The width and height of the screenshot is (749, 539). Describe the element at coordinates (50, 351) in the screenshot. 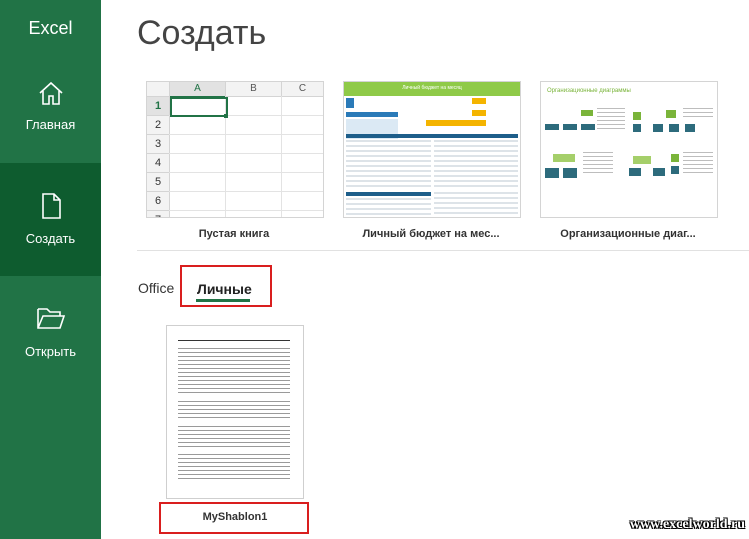

I see `sidebar-item-label: Открыть` at that location.